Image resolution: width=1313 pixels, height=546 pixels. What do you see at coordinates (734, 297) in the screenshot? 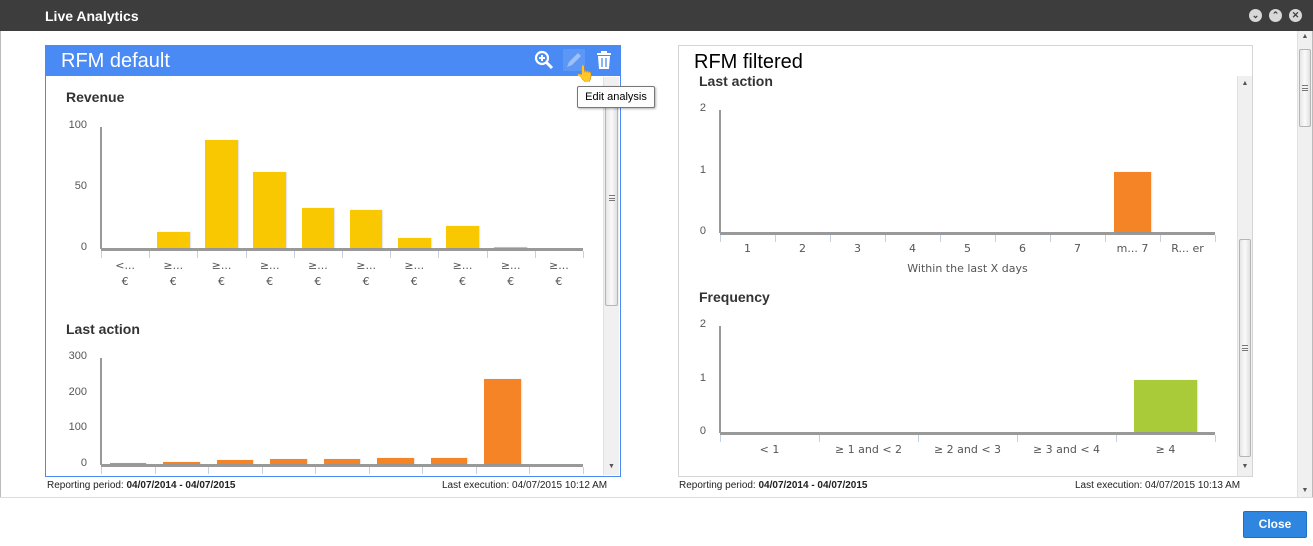
I see `chart-title-frequency: Frequency` at bounding box center [734, 297].